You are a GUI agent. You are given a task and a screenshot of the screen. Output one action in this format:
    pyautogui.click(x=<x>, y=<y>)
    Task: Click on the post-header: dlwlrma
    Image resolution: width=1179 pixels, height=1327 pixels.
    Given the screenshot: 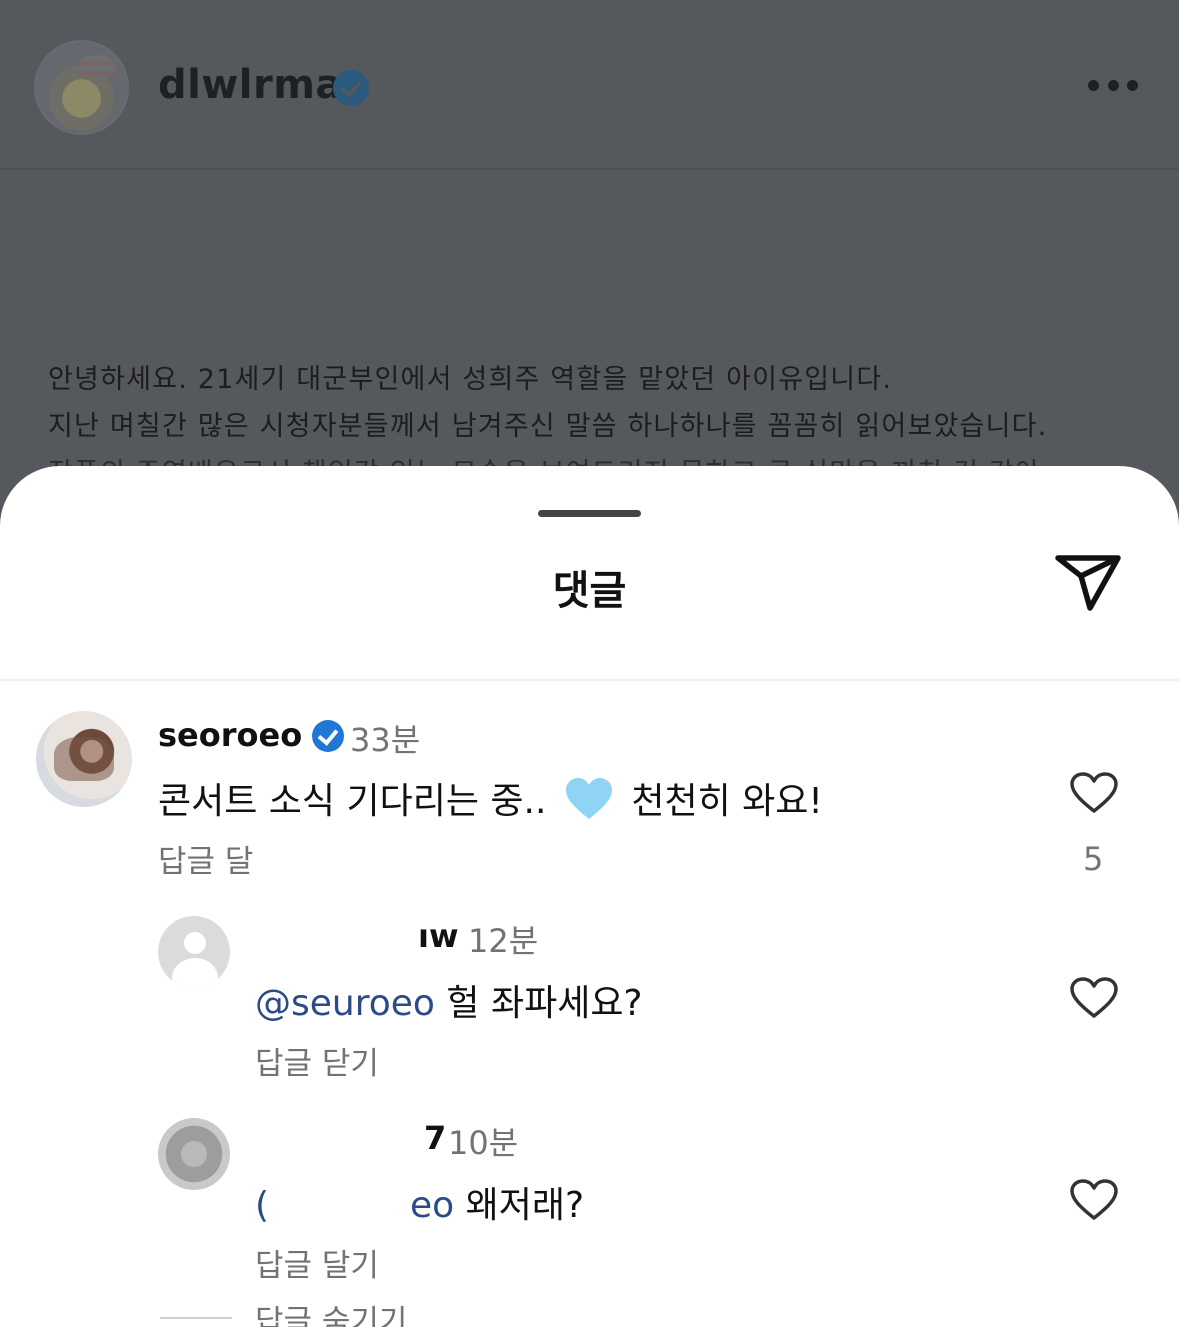 What is the action you would take?
    pyautogui.click(x=589, y=85)
    